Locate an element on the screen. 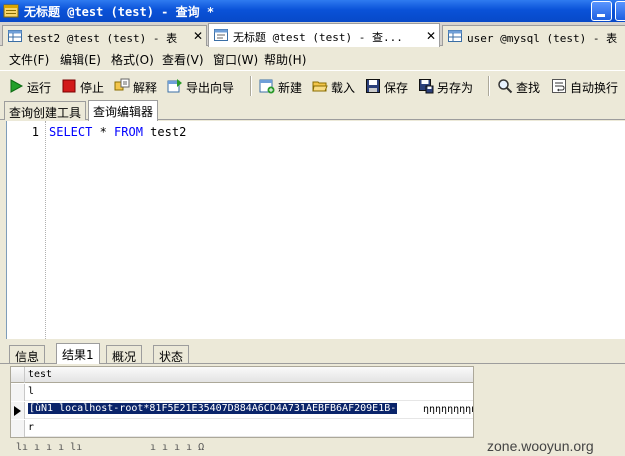 The image size is (625, 456). grid-cell: l is located at coordinates (31, 391).